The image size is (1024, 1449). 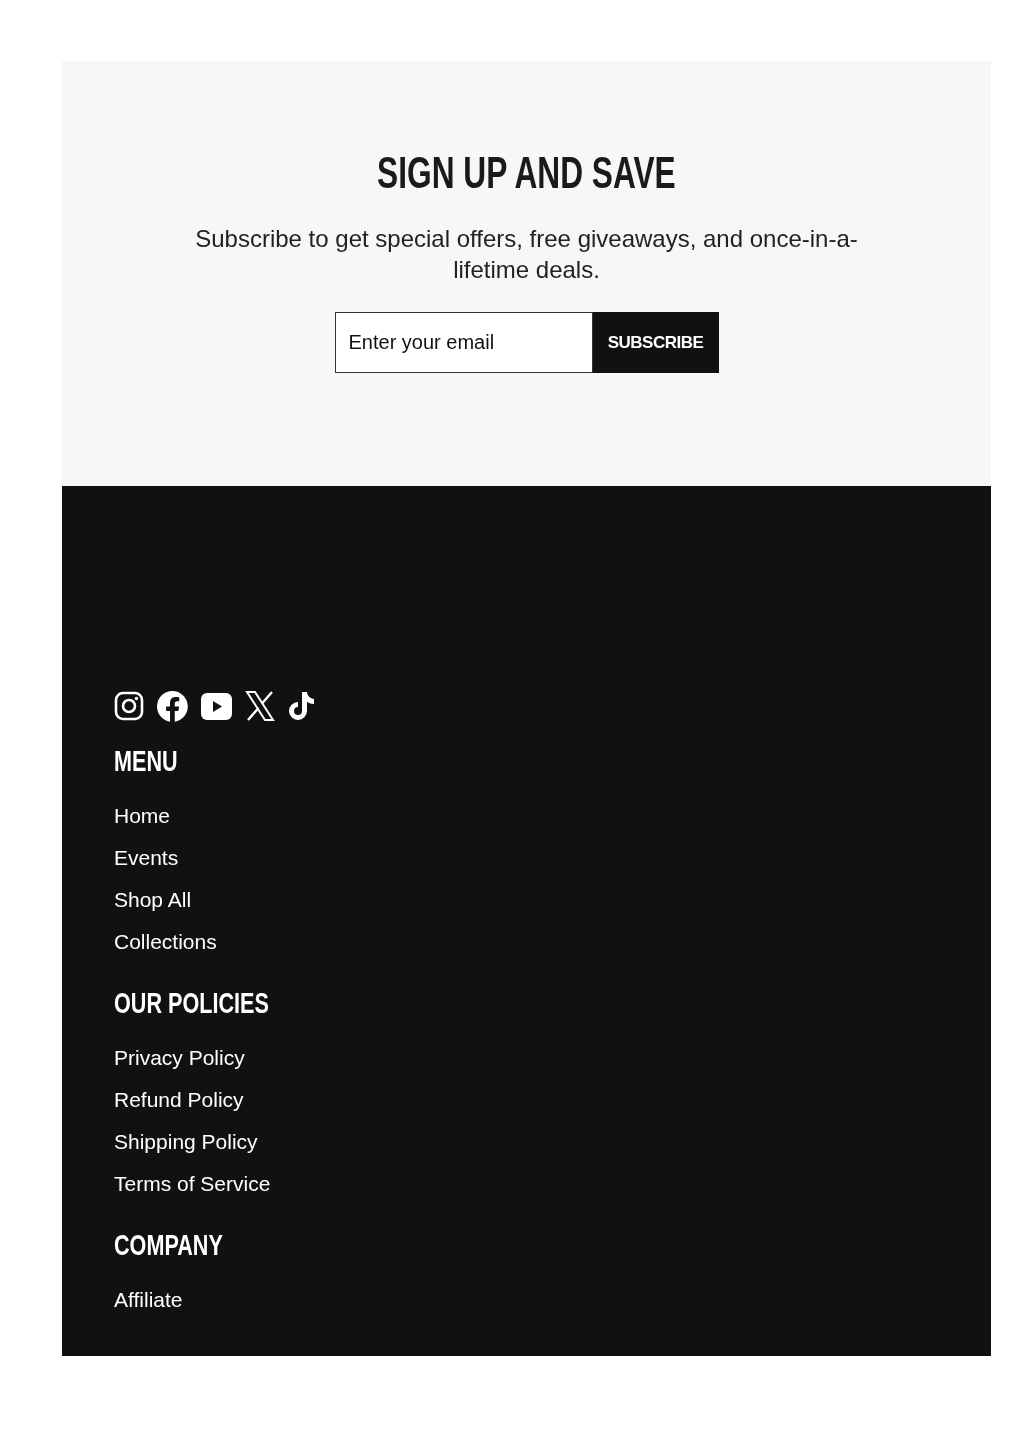 What do you see at coordinates (169, 1245) in the screenshot?
I see `section-heading: COMPANY` at bounding box center [169, 1245].